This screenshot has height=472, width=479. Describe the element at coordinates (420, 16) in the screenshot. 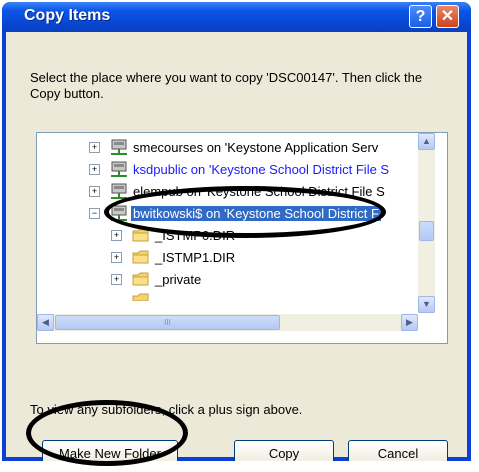

I see `help-button: ?` at that location.